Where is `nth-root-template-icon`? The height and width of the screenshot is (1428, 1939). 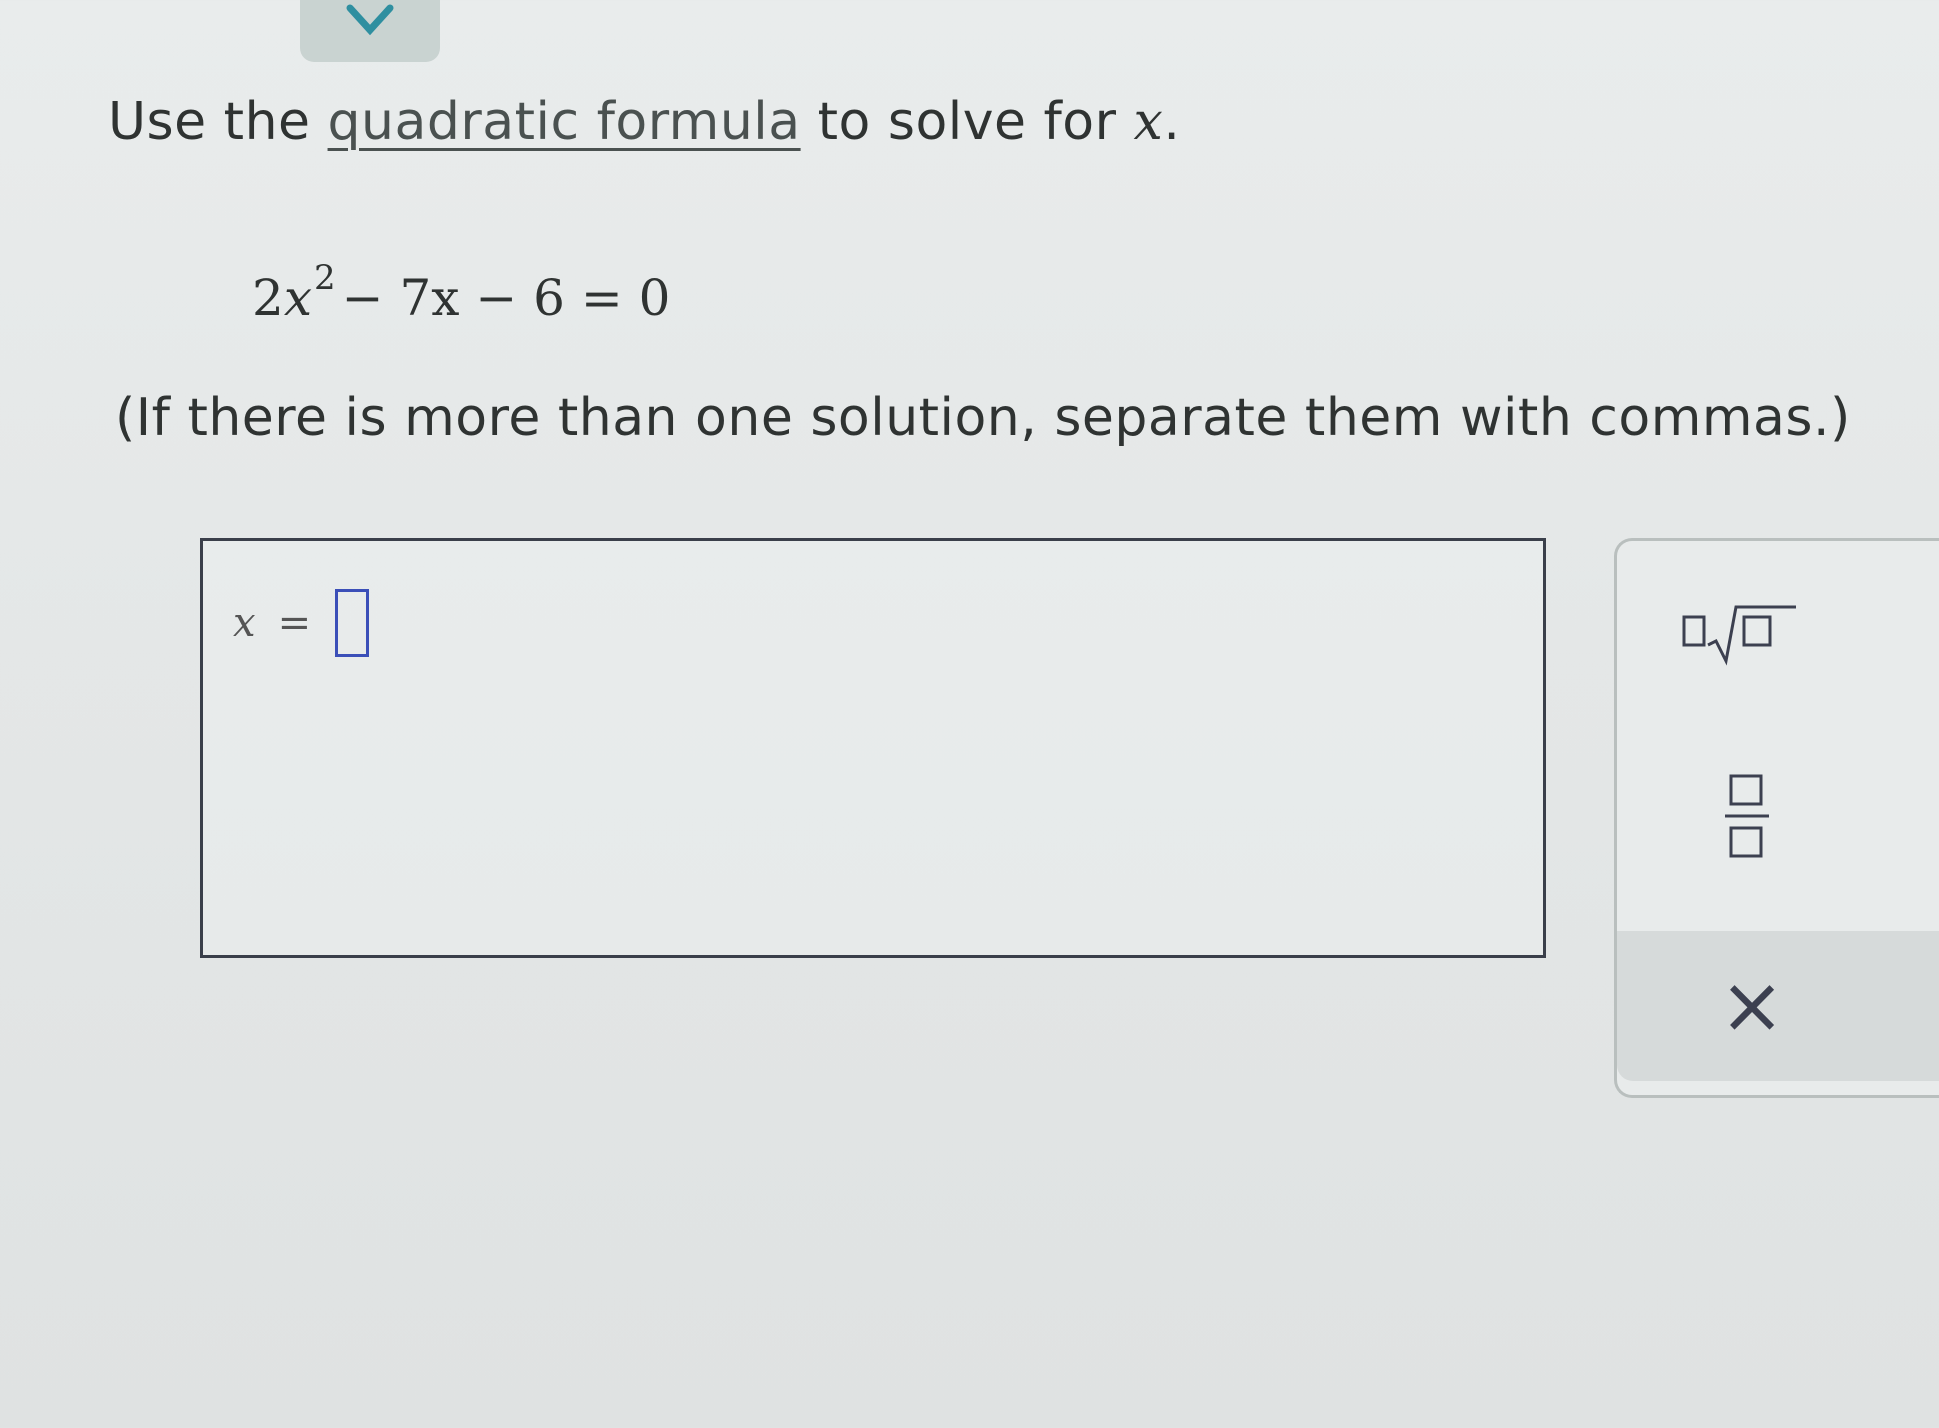
nth-root-template-icon is located at coordinates (1739, 635).